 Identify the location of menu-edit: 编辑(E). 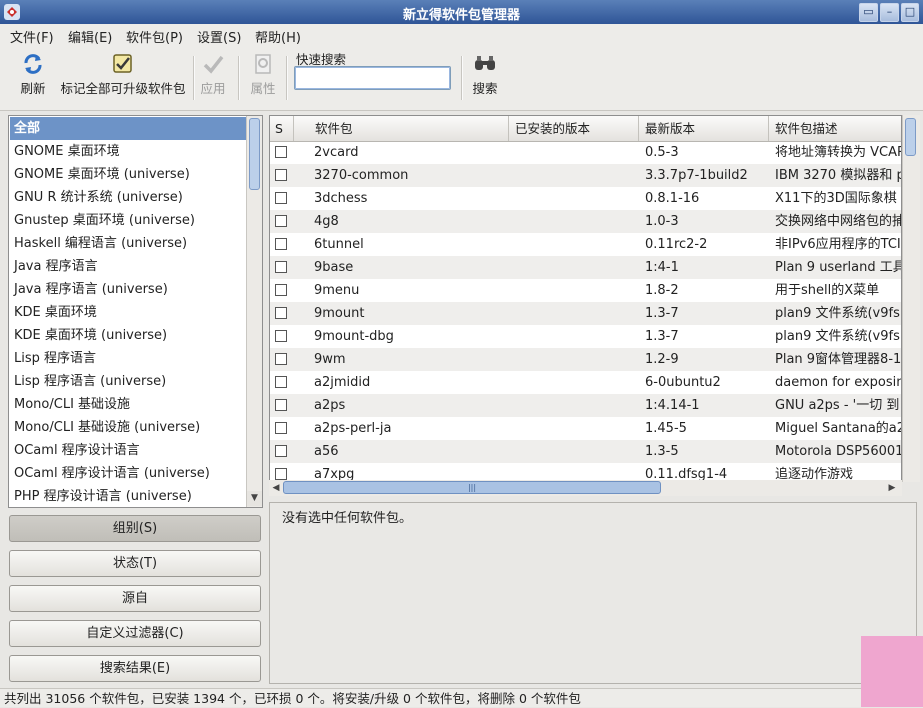
(90, 36).